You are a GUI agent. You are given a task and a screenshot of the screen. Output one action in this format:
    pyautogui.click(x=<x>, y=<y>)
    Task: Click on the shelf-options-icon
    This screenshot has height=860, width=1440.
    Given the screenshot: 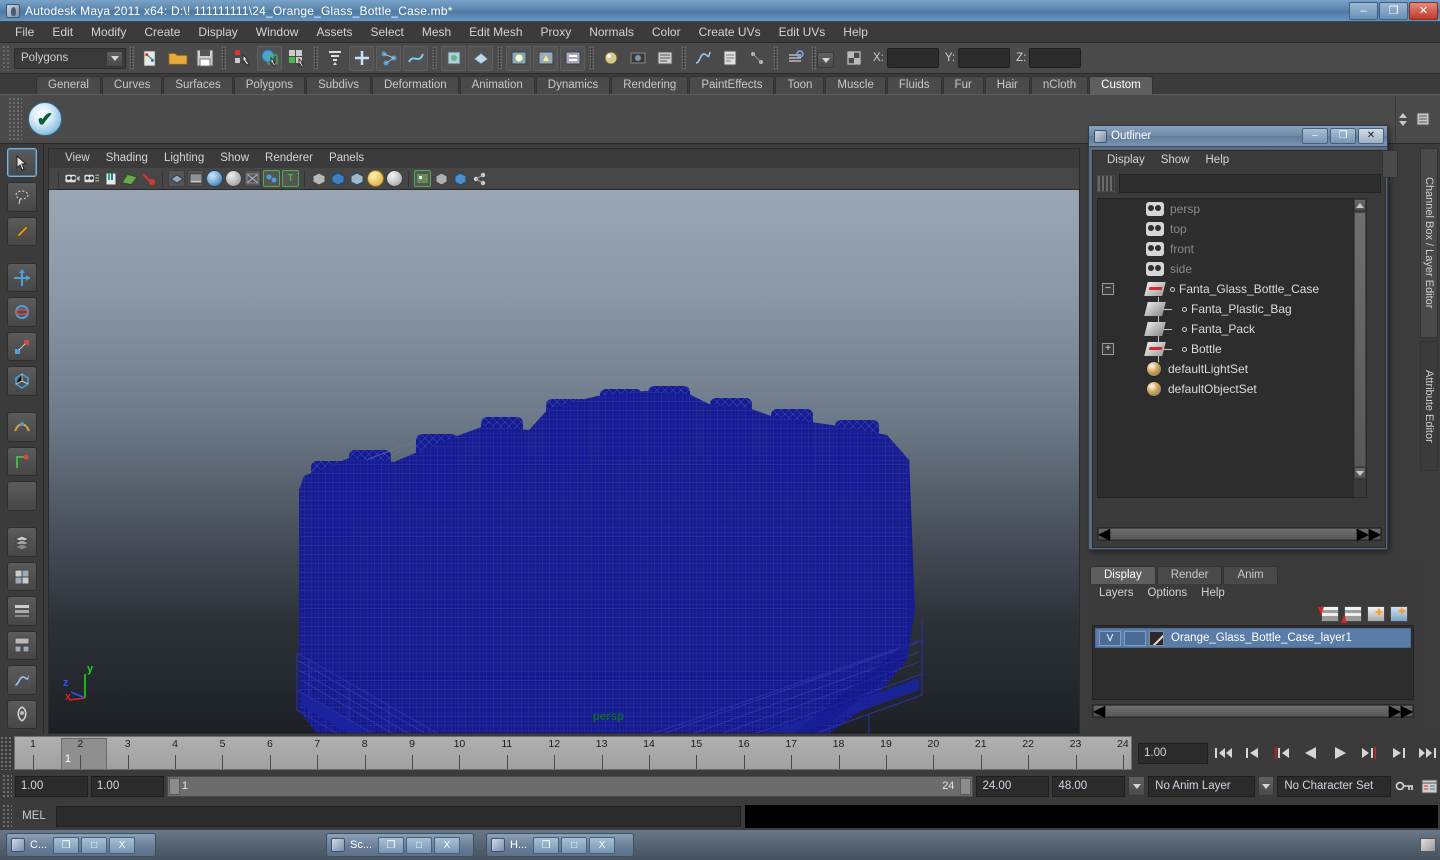 What is the action you would take?
    pyautogui.click(x=1422, y=119)
    